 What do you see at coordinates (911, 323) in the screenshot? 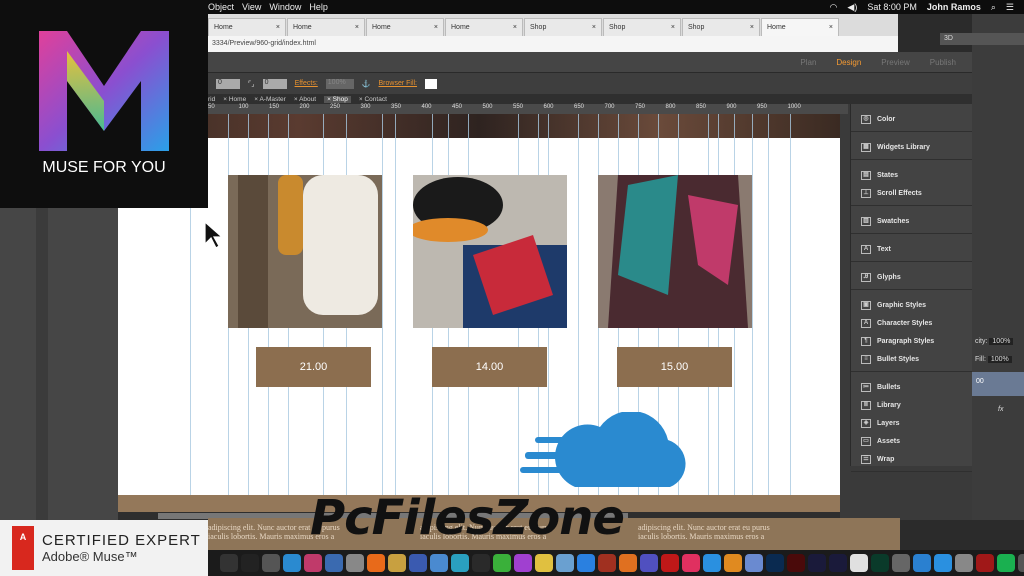
I see `panel-character-styles: A Character Styles` at bounding box center [911, 323].